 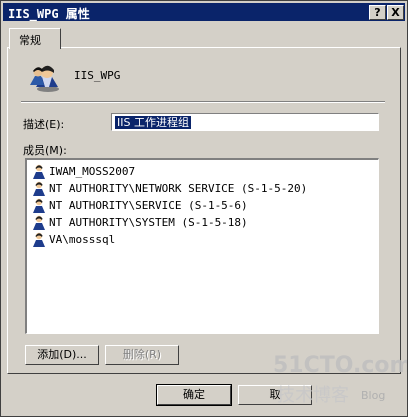 What do you see at coordinates (148, 205) in the screenshot?
I see `member-name: NT AUTHORITY\SERVICE (S-1-5-6)` at bounding box center [148, 205].